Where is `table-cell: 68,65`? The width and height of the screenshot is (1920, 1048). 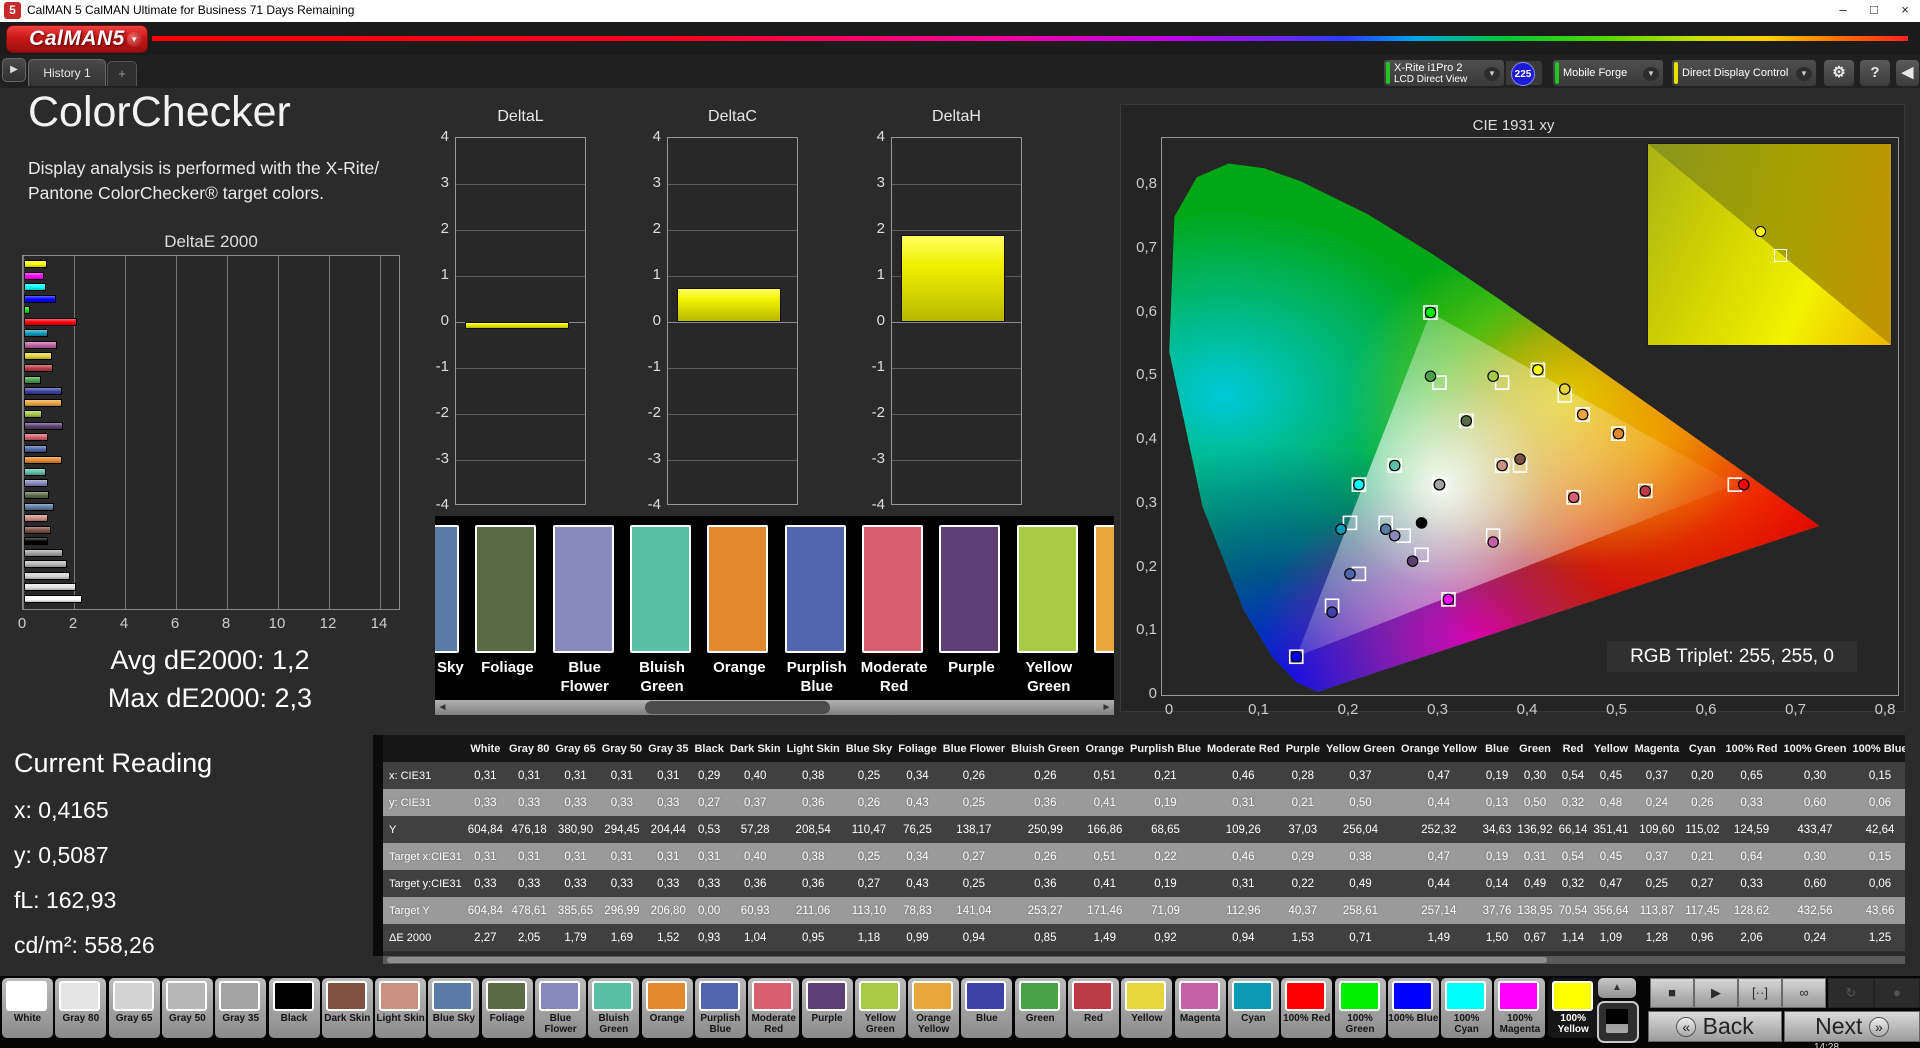 table-cell: 68,65 is located at coordinates (1165, 829).